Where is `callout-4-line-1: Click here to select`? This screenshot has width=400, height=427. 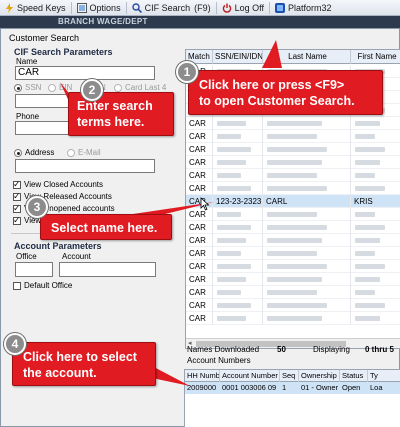
callout-4-line-1: Click here to select is located at coordinates (80, 357).